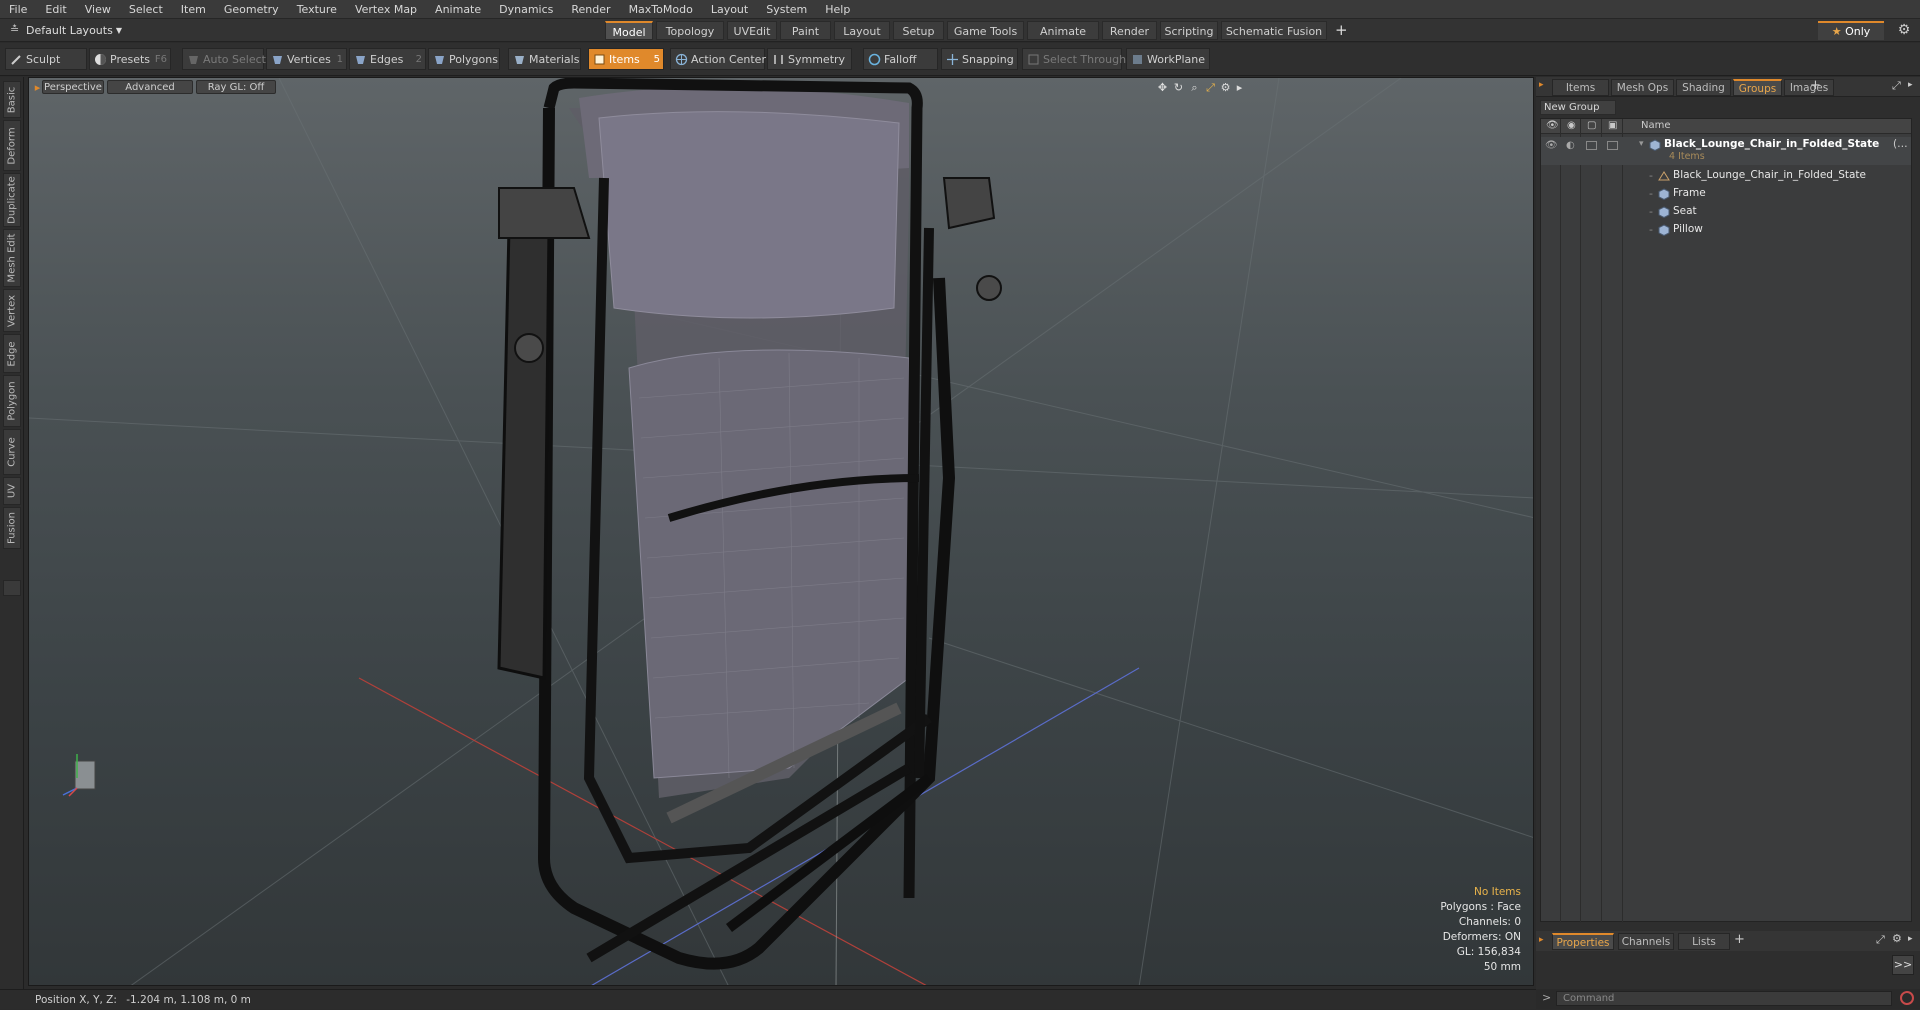  What do you see at coordinates (661, 9) in the screenshot?
I see `menu-item-maxtomodo: MaxToModo` at bounding box center [661, 9].